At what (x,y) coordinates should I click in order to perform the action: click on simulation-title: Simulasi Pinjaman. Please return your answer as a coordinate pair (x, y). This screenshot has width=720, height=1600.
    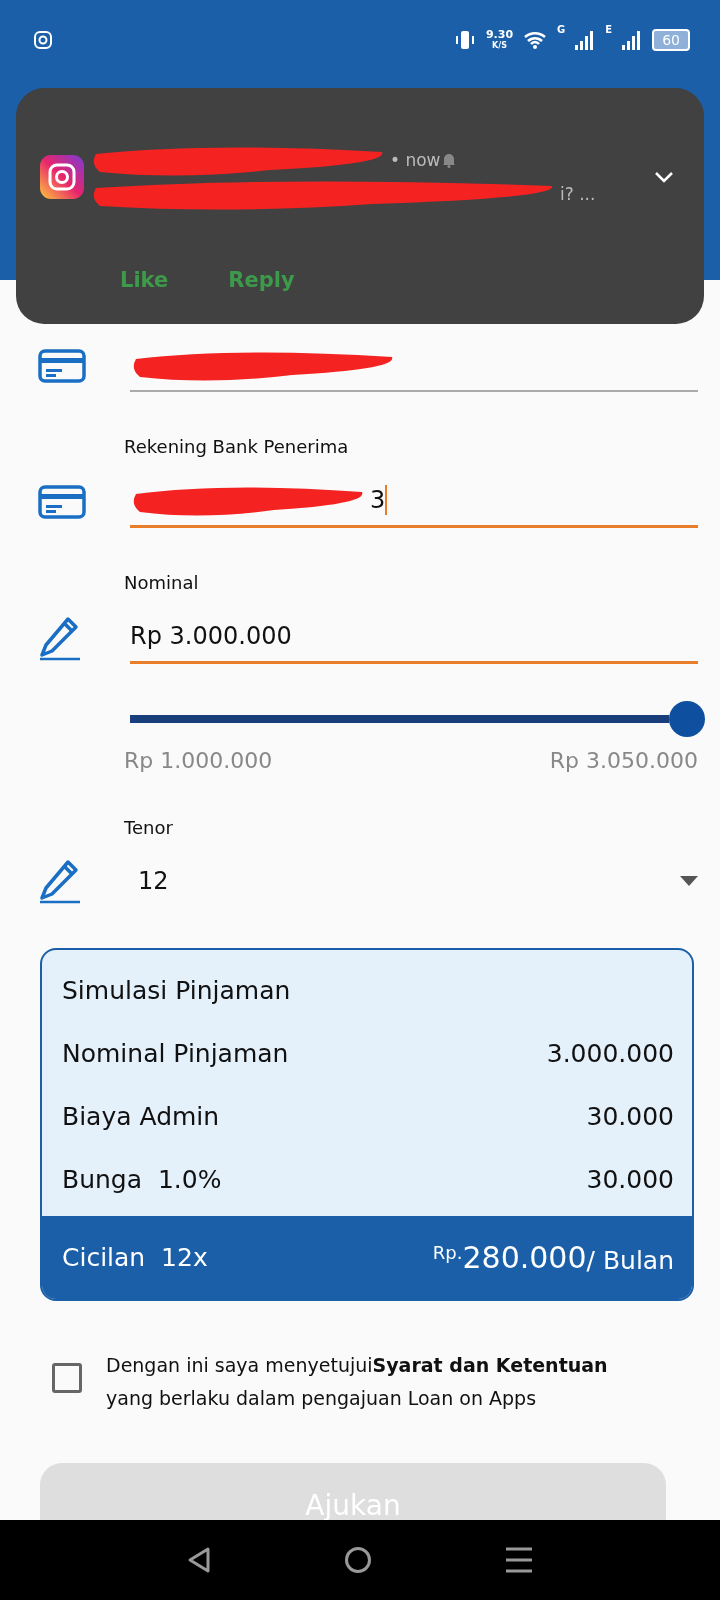
    Looking at the image, I should click on (177, 990).